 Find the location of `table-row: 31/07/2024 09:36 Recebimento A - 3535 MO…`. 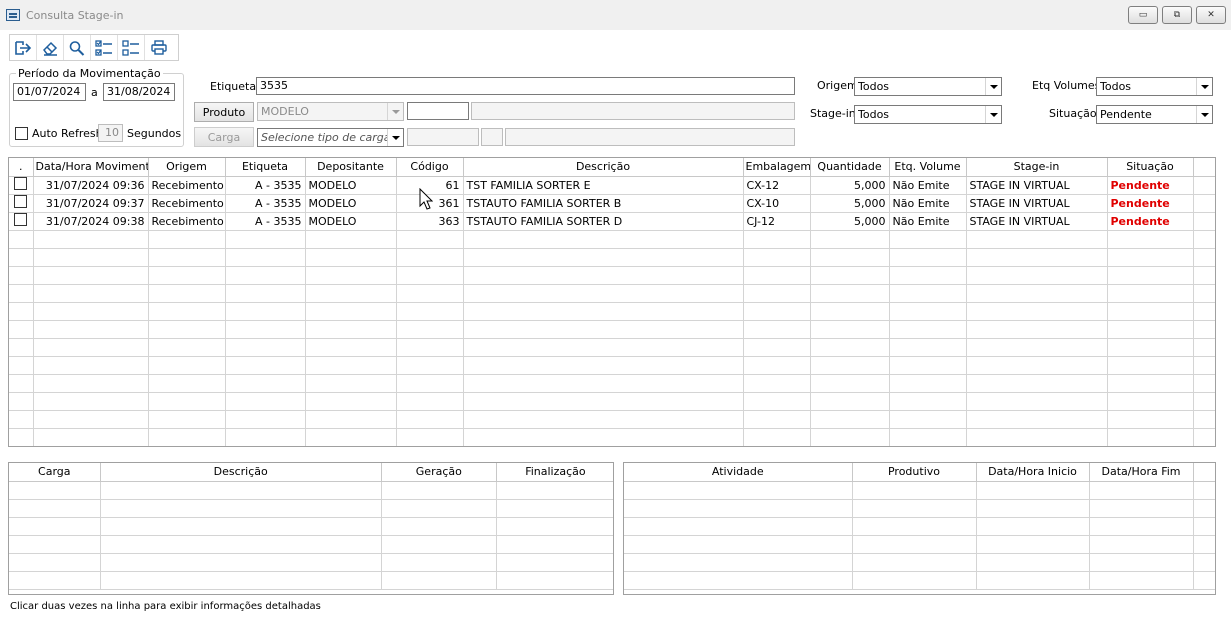

table-row: 31/07/2024 09:36 Recebimento A - 3535 MO… is located at coordinates (612, 185).